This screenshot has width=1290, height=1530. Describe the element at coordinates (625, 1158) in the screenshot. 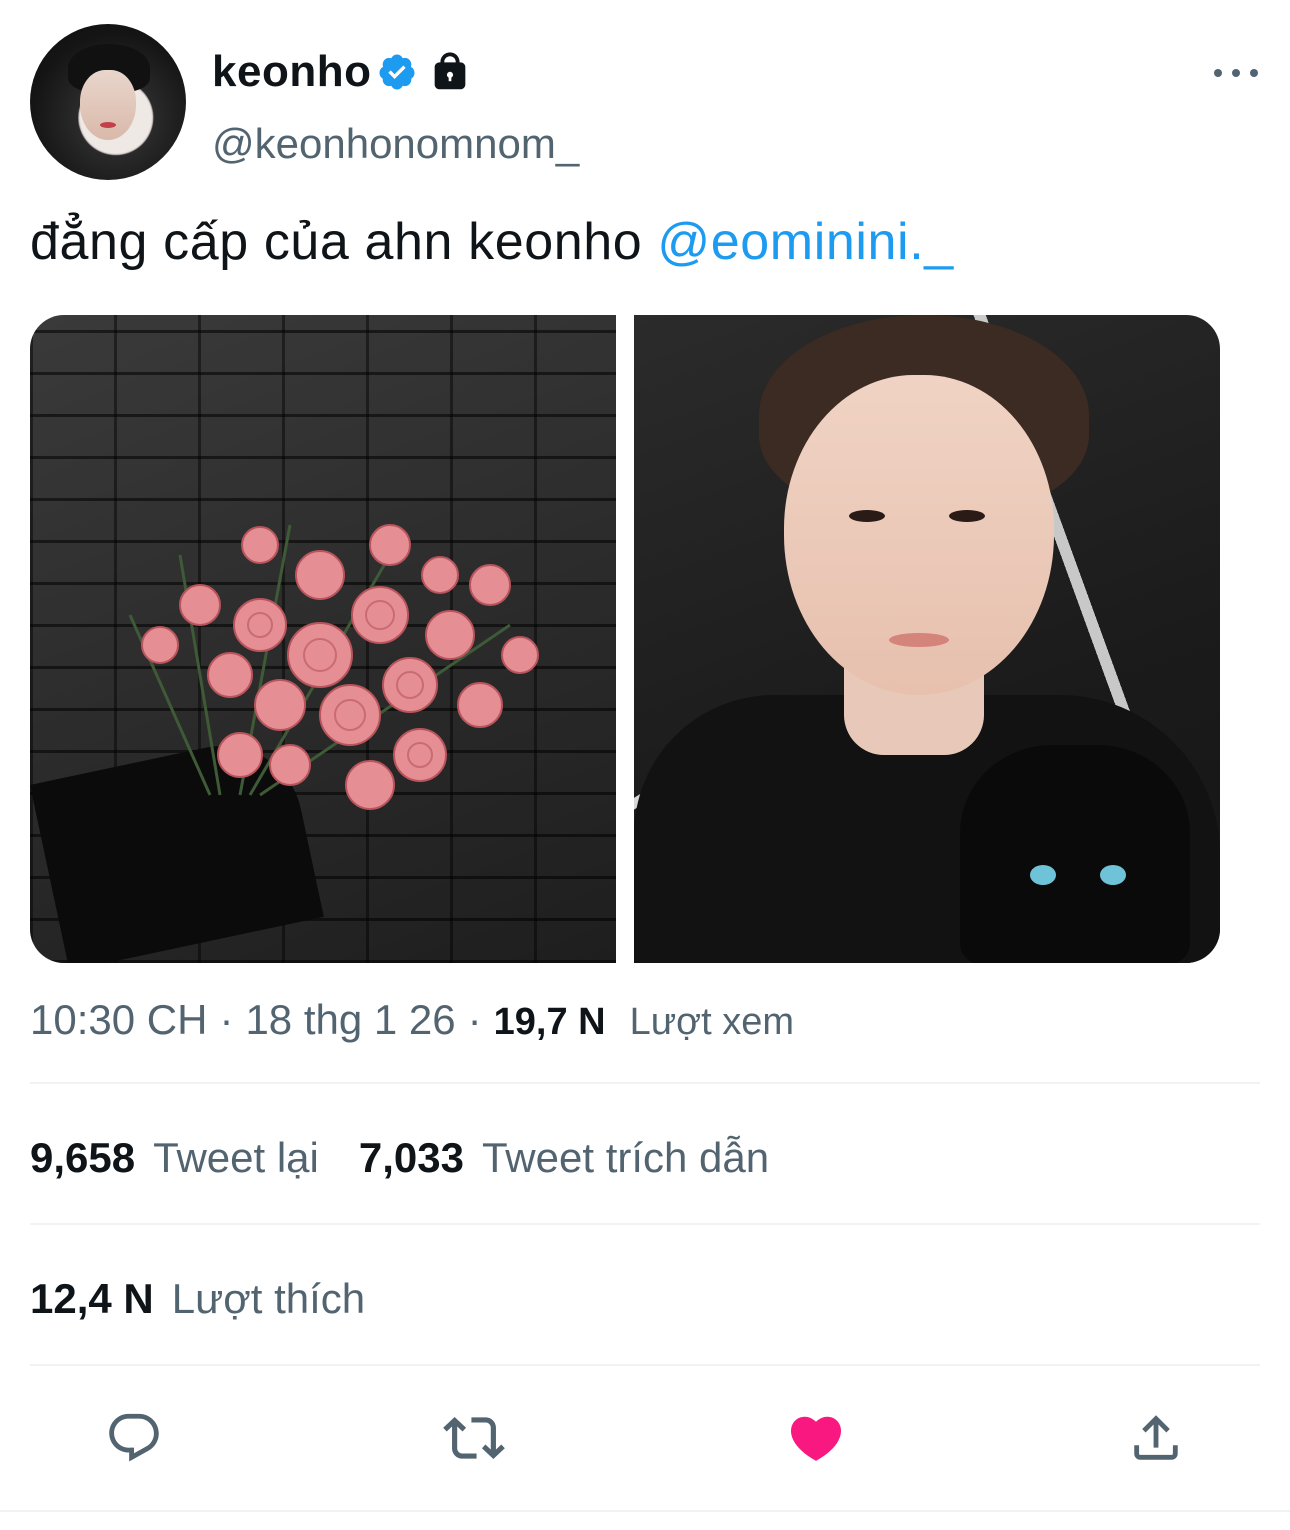

I see `quotes-label: Tweet trích dẫn` at that location.